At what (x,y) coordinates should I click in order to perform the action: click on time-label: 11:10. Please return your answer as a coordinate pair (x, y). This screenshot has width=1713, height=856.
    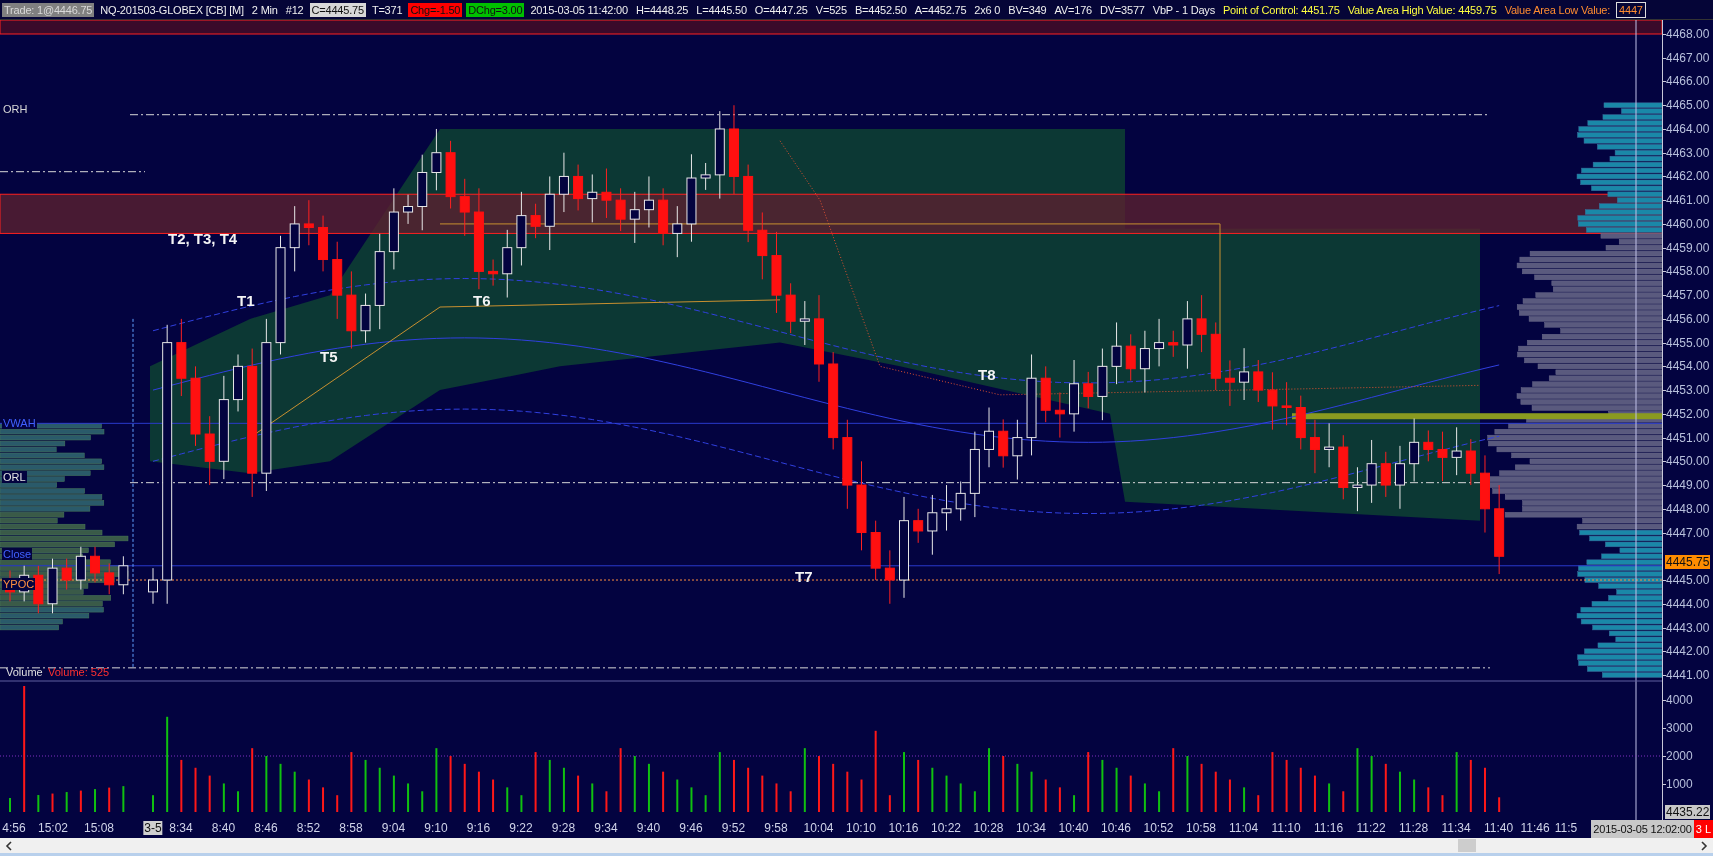
    Looking at the image, I should click on (1286, 828).